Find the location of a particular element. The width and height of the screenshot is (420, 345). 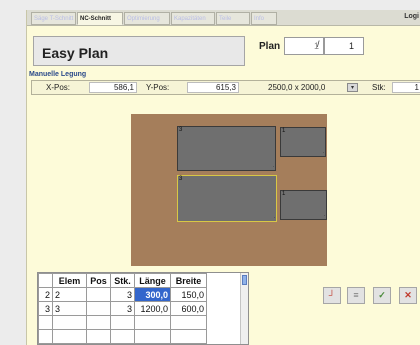

plan-label: Plan is located at coordinates (270, 46).